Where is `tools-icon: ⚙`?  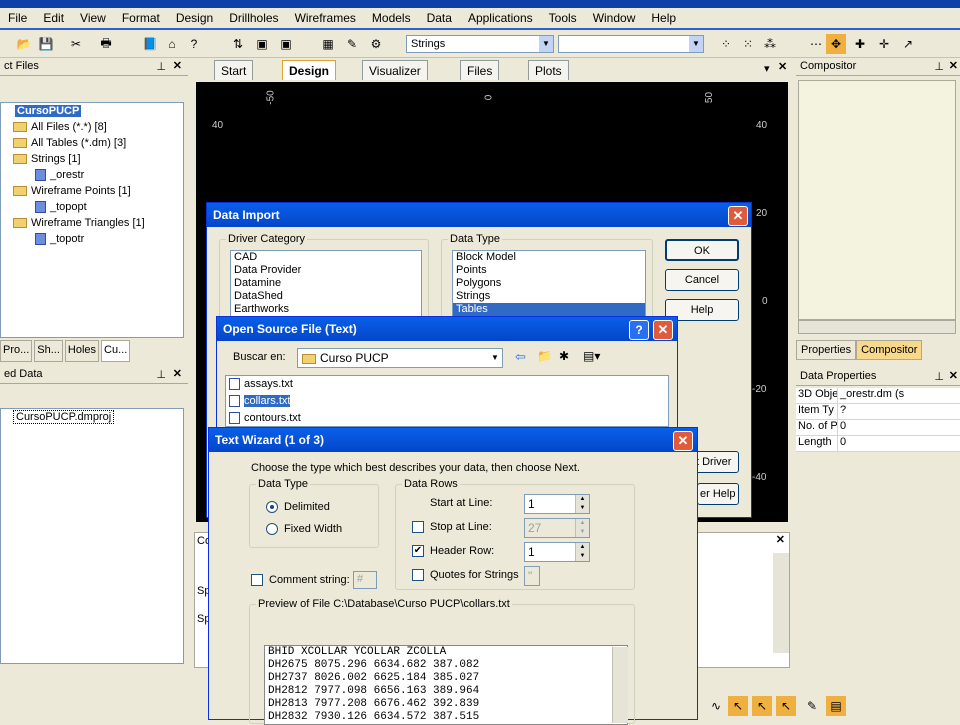
tools-icon: ⚙ is located at coordinates (376, 44).